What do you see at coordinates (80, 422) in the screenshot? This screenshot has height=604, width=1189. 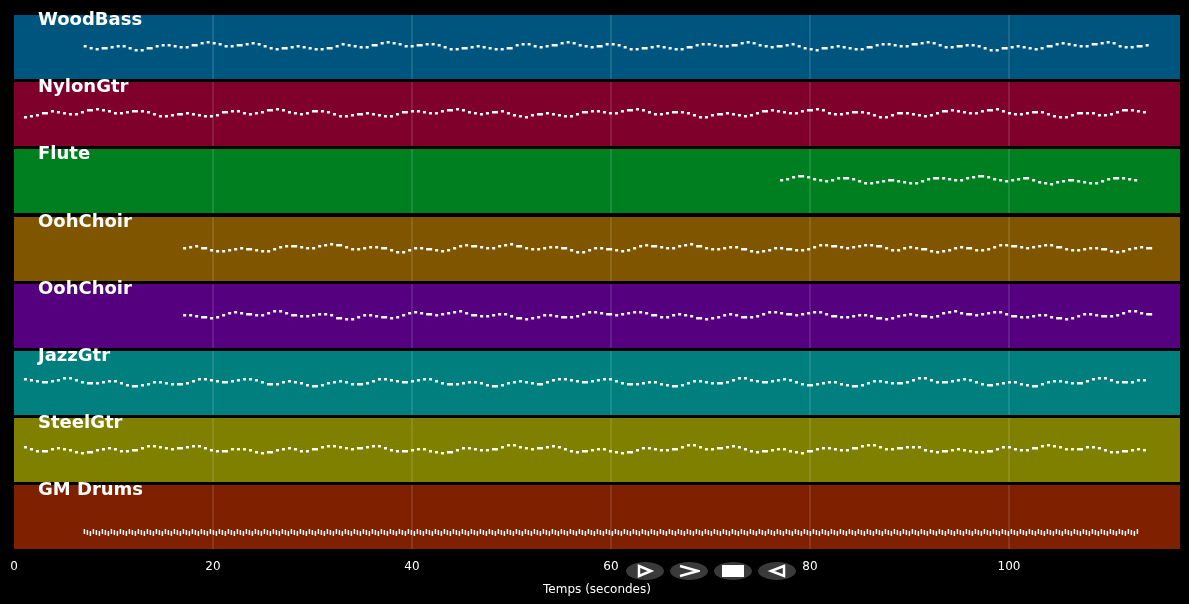 I see `track-name: SteelGtr` at bounding box center [80, 422].